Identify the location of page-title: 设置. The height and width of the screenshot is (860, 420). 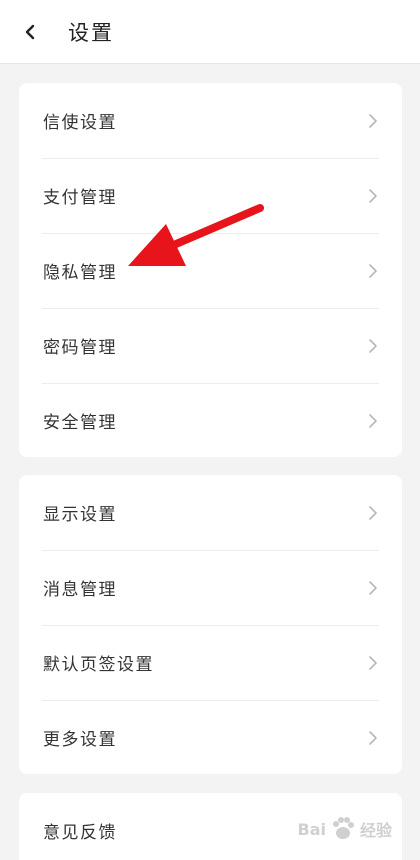
(91, 32).